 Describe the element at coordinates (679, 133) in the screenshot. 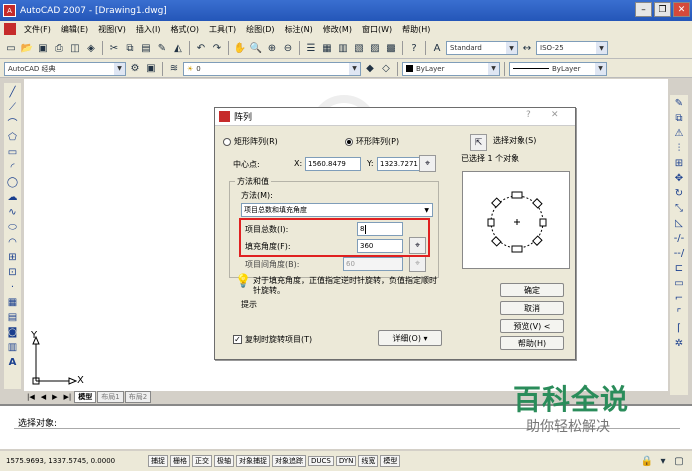

I see `mirror-icon: ⚠` at that location.